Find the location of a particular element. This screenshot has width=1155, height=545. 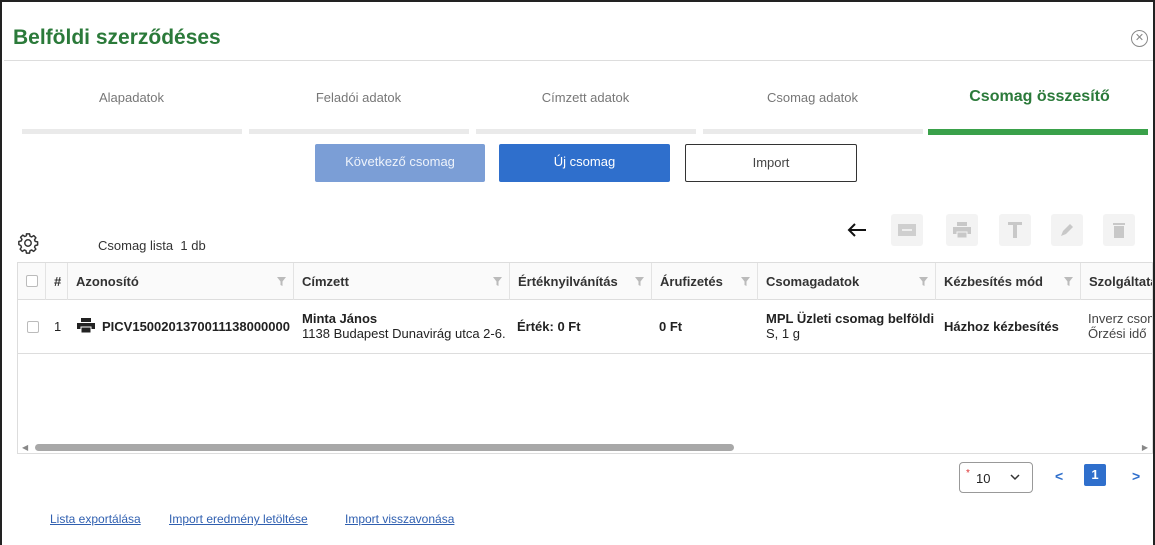

download-import-result-link: Import eredmény letöltése is located at coordinates (238, 519).